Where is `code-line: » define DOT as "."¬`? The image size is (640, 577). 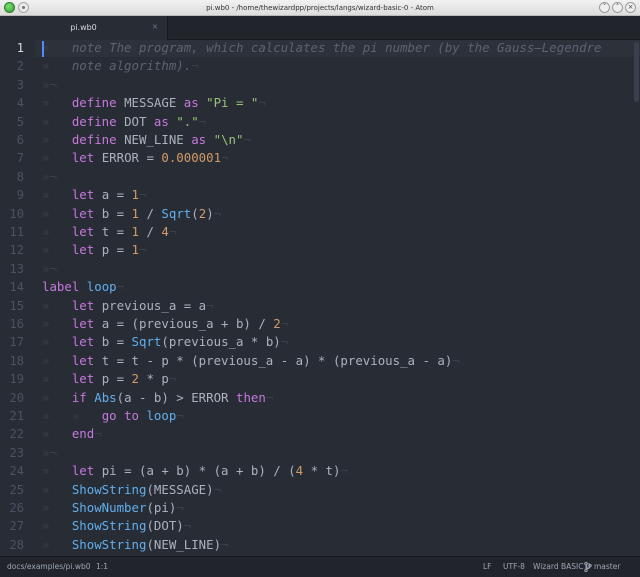 code-line: » define DOT as "."¬ is located at coordinates (124, 122).